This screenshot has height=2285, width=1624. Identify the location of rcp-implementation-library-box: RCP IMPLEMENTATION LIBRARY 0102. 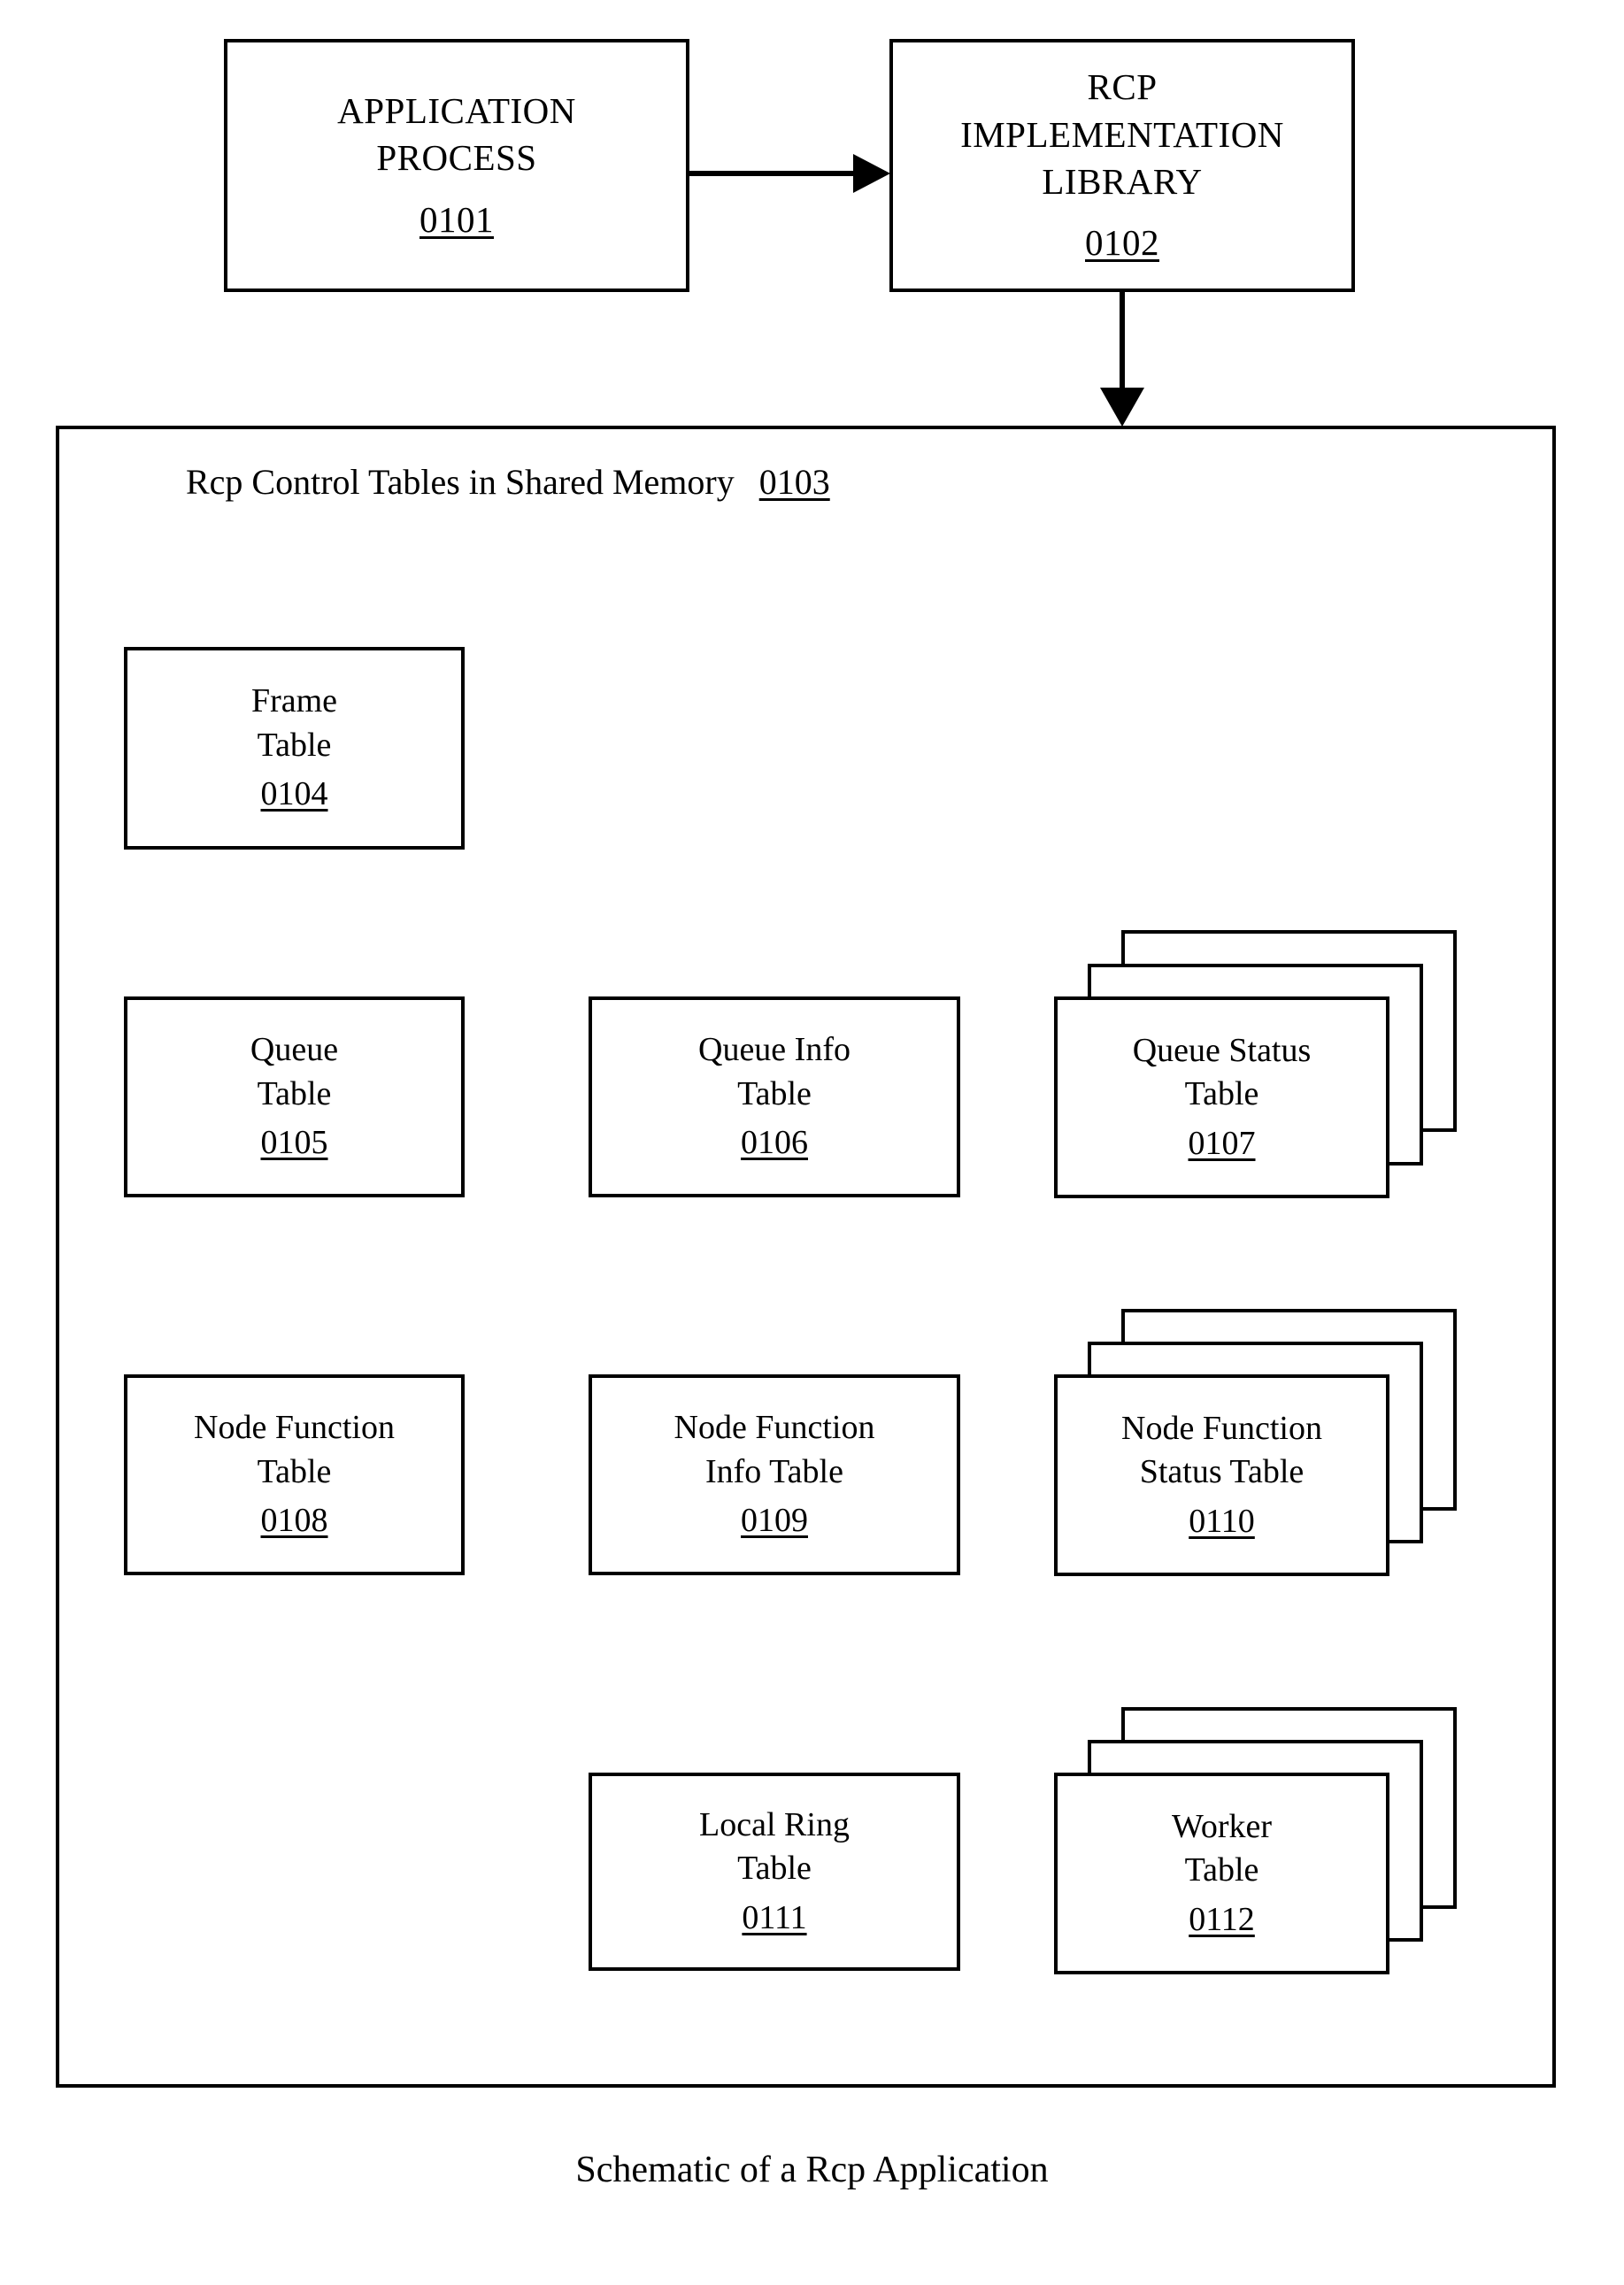
(1122, 165).